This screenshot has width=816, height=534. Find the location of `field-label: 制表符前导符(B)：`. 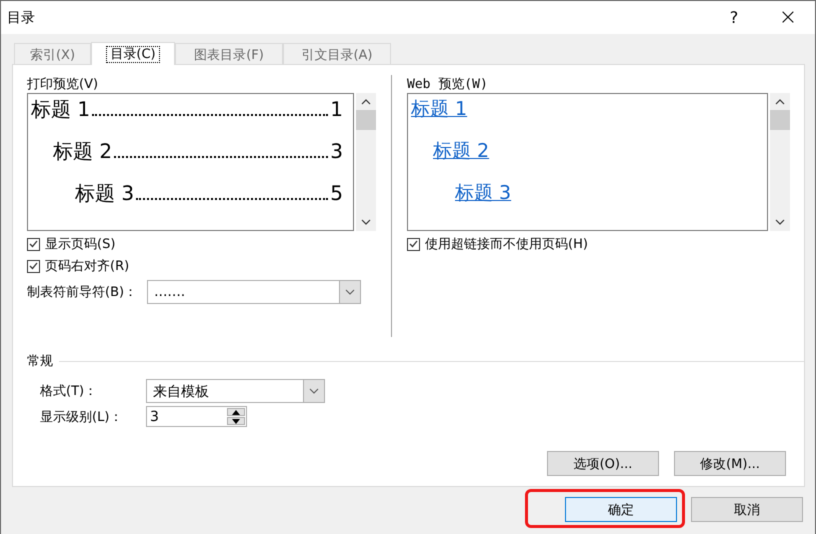

field-label: 制表符前导符(B)： is located at coordinates (82, 292).